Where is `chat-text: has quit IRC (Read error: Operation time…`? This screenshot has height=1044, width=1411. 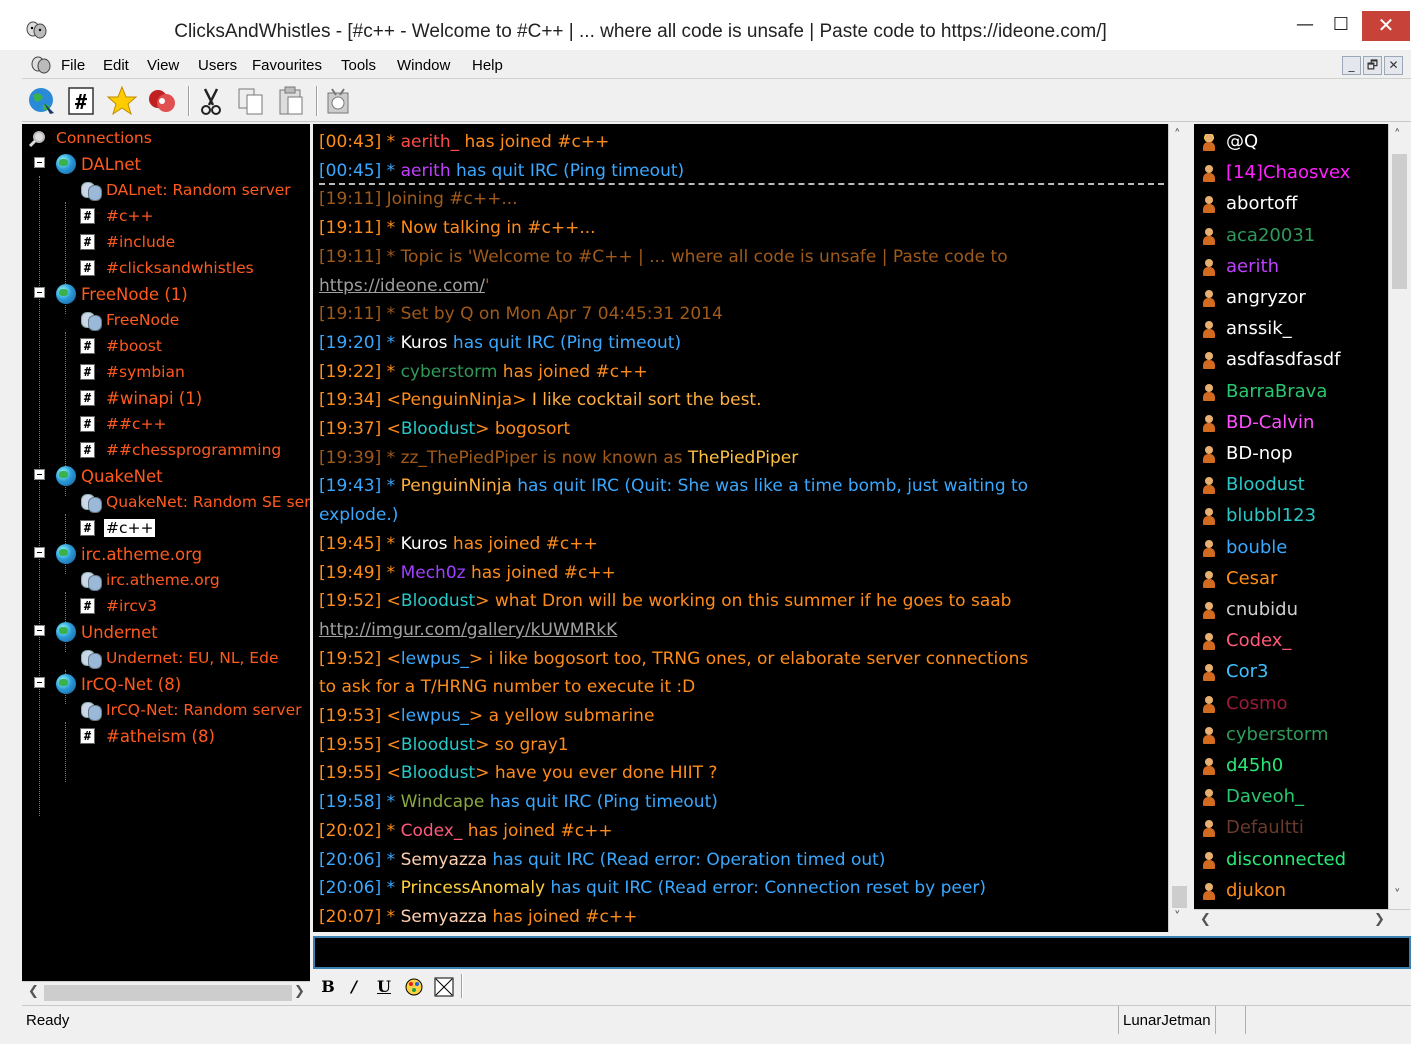 chat-text: has quit IRC (Read error: Operation time… is located at coordinates (686, 859).